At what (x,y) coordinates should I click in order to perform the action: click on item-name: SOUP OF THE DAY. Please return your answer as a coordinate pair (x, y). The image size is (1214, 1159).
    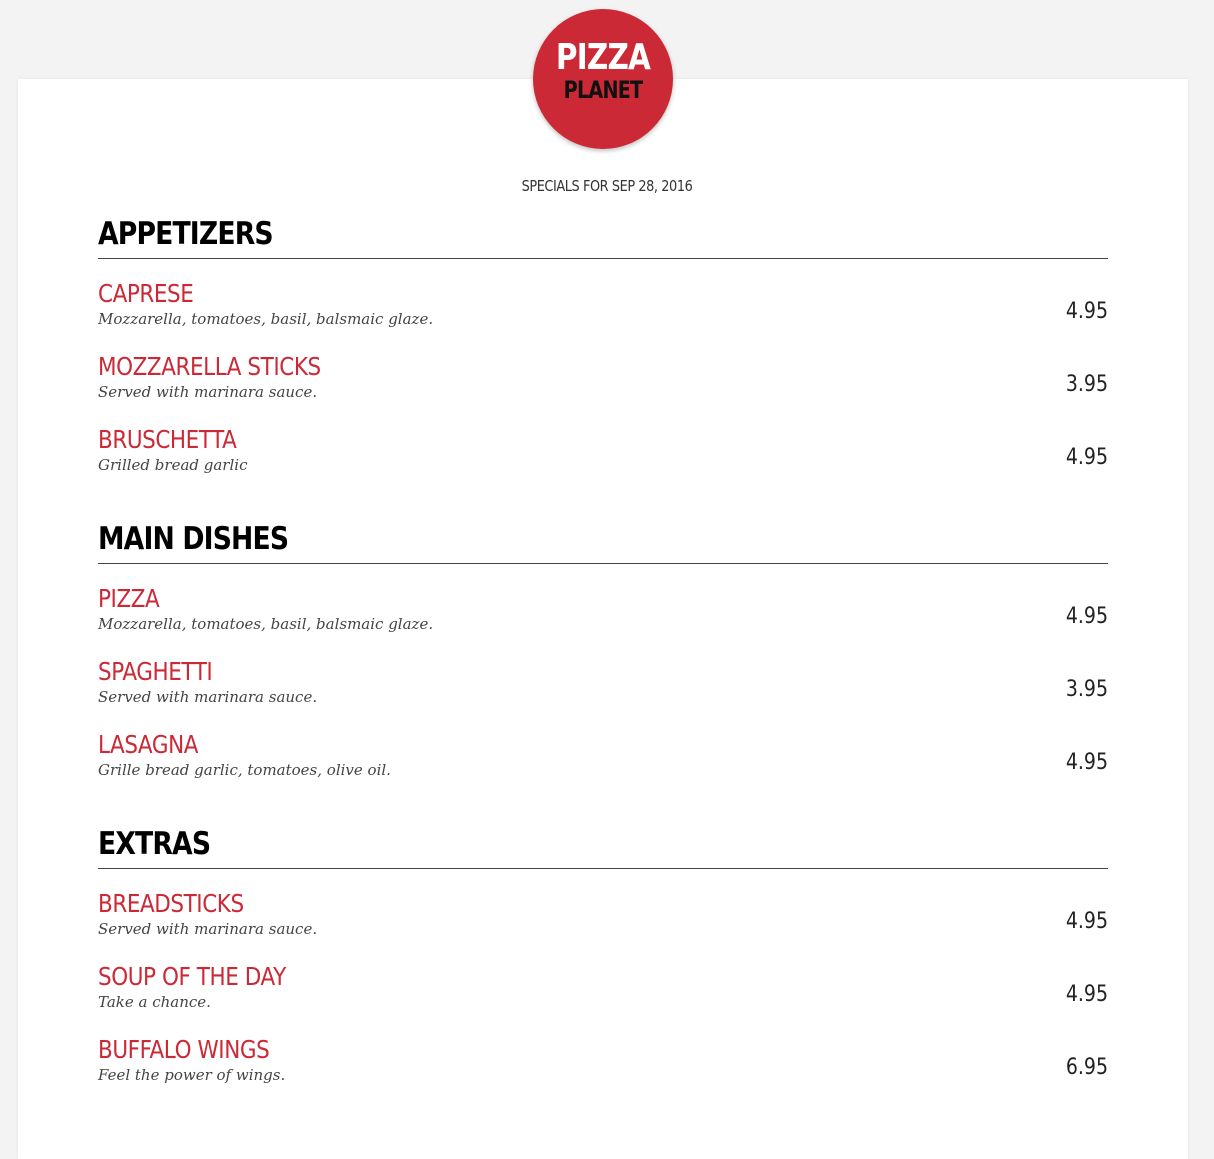
    Looking at the image, I should click on (192, 976).